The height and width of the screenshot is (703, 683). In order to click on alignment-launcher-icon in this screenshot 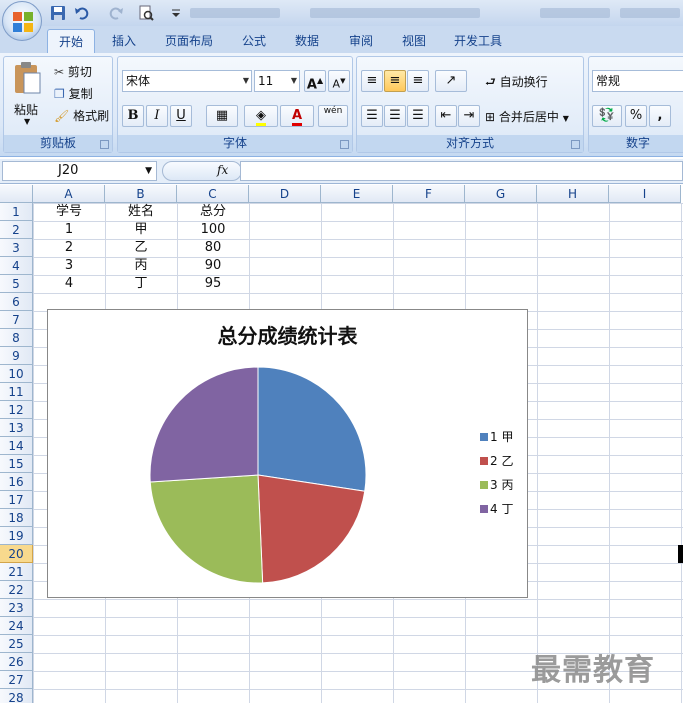, I will do `click(575, 144)`.